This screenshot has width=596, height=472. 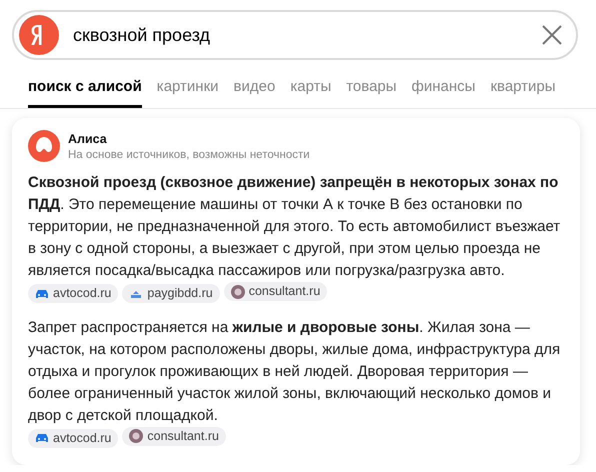 I want to click on assistant-icon, so click(x=44, y=146).